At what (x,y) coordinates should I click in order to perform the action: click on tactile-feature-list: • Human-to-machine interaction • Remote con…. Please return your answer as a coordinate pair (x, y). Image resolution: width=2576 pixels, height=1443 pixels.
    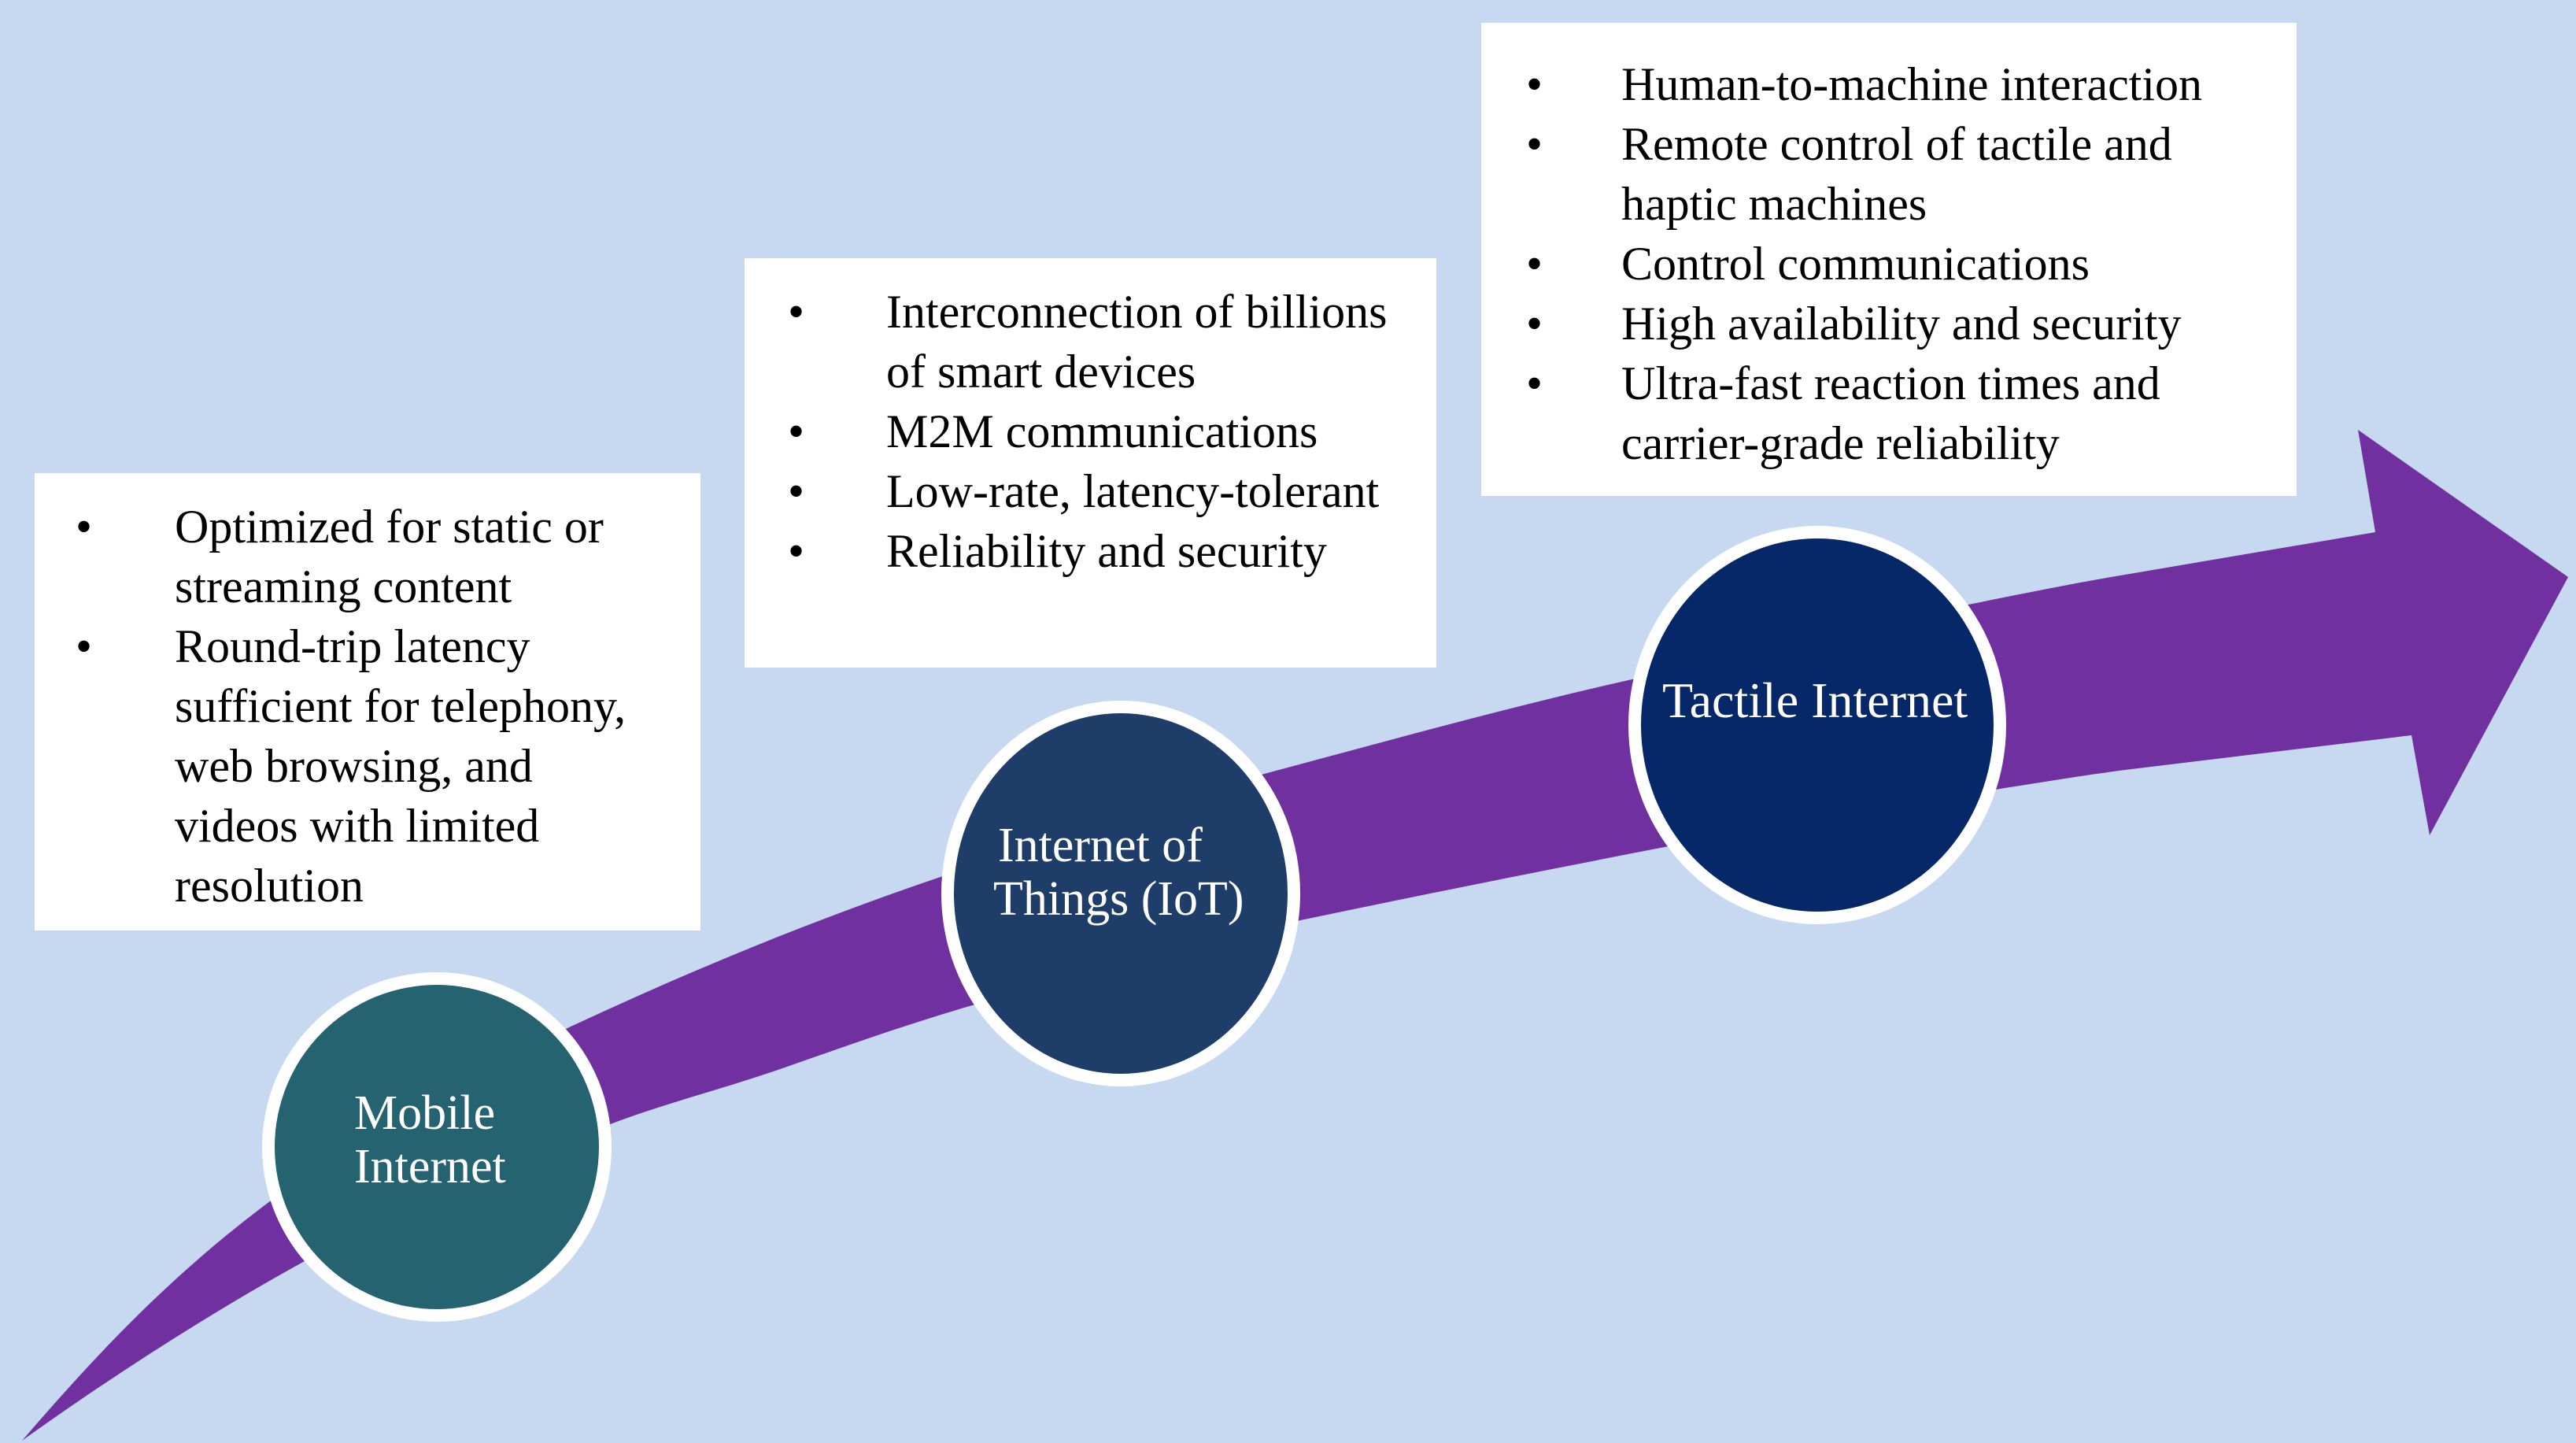
    Looking at the image, I should click on (1889, 263).